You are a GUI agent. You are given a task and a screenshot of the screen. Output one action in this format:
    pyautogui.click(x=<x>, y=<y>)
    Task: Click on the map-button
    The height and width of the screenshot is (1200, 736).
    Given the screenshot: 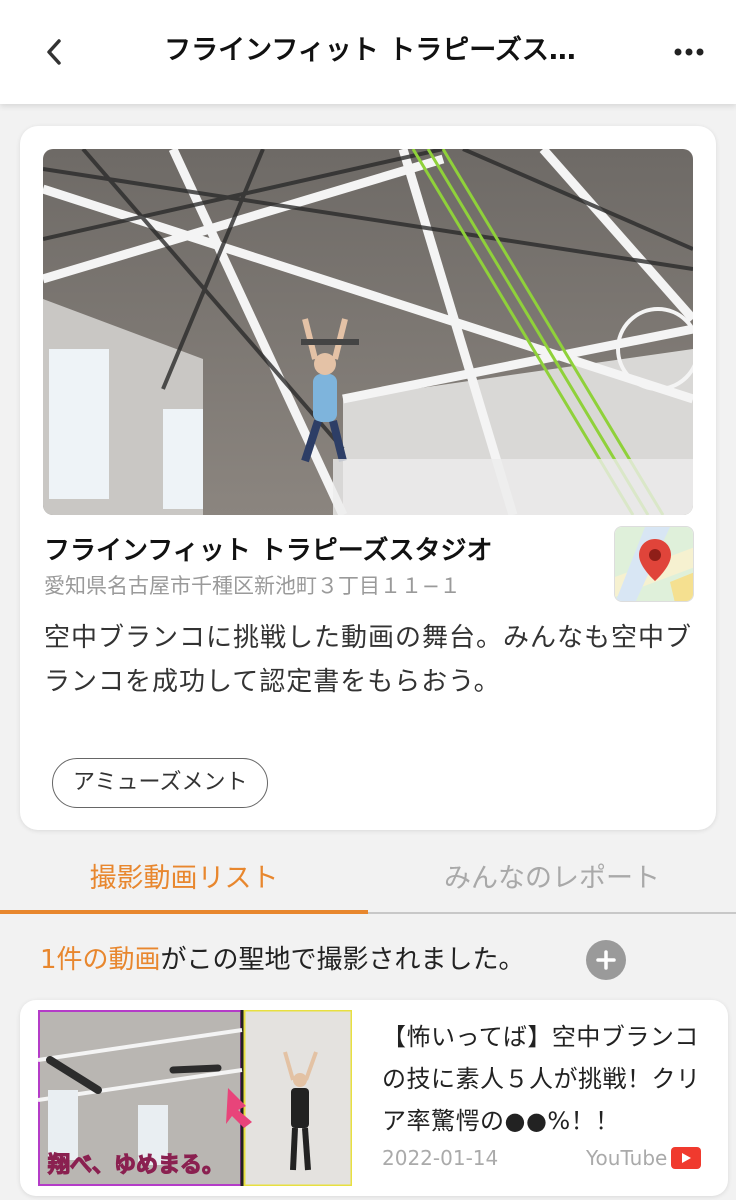 What is the action you would take?
    pyautogui.click(x=654, y=564)
    